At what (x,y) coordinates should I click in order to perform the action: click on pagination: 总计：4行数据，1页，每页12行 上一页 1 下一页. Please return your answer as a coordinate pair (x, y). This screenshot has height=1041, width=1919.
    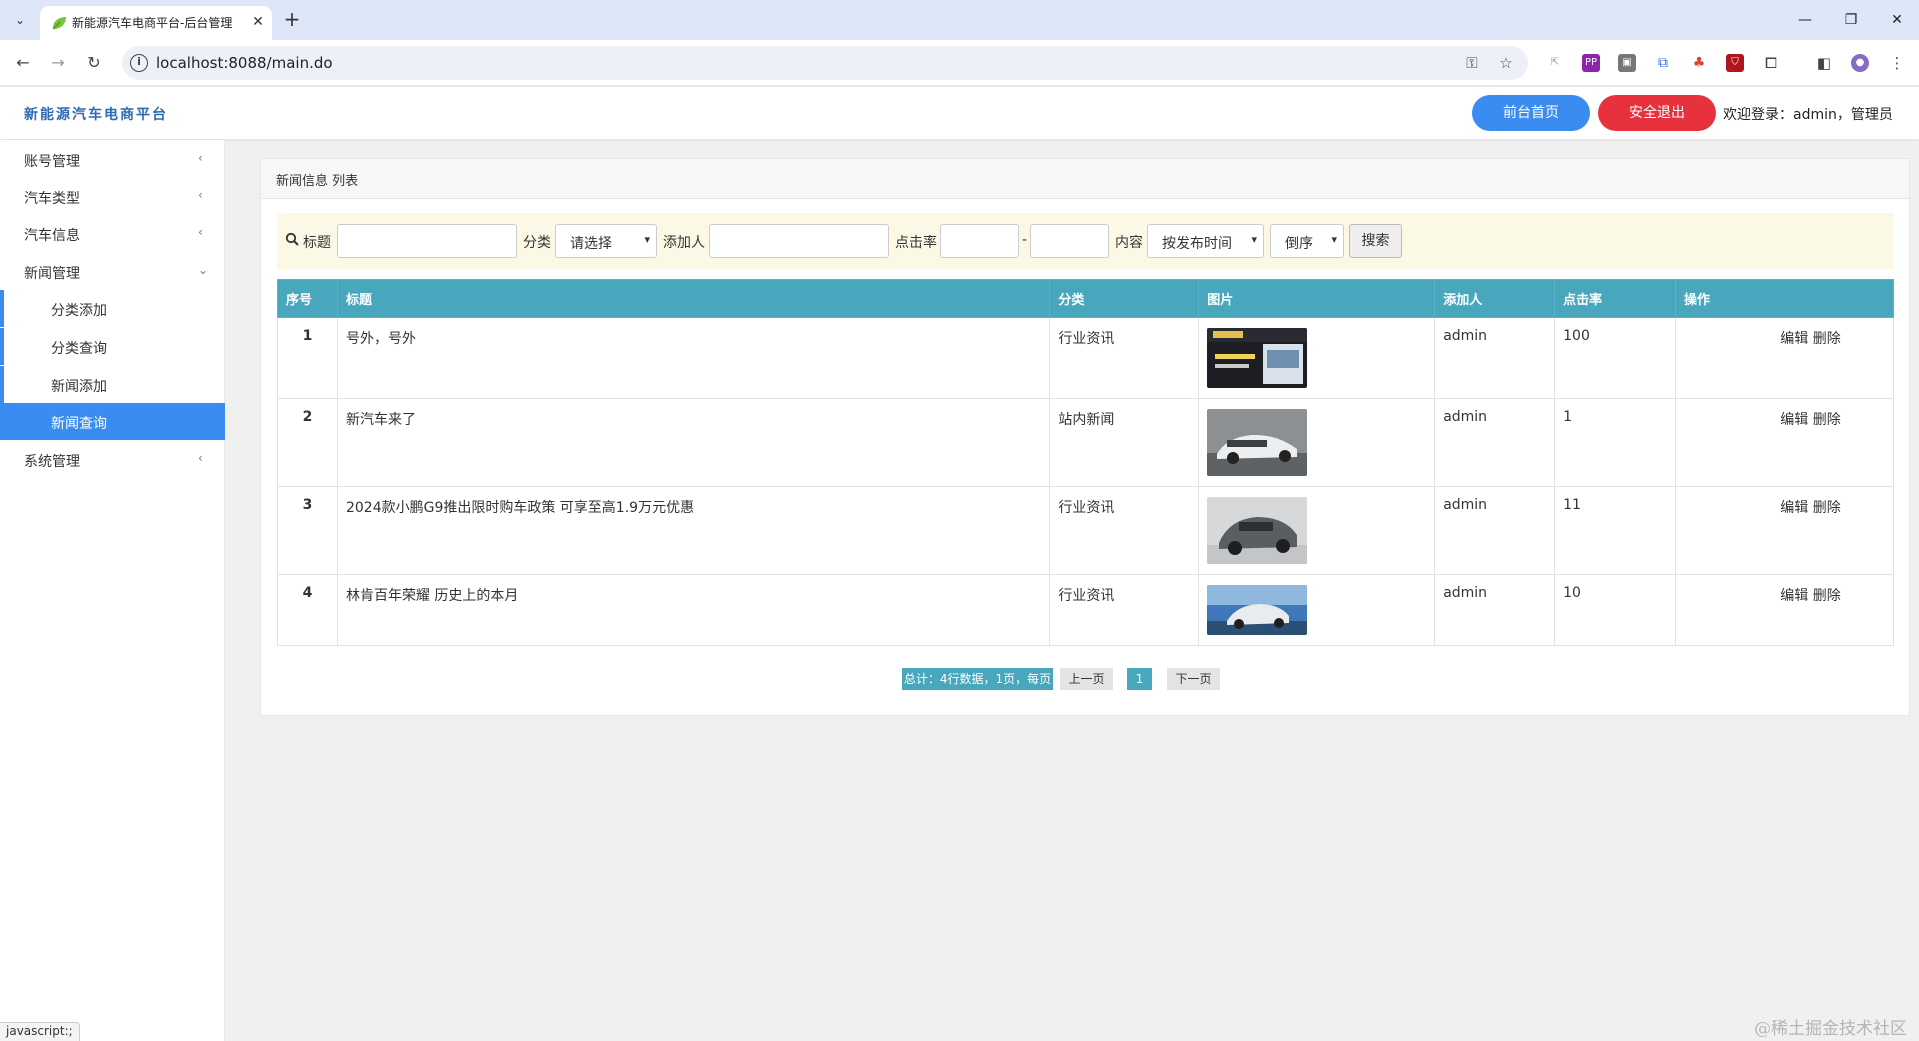
    Looking at the image, I should click on (1085, 688).